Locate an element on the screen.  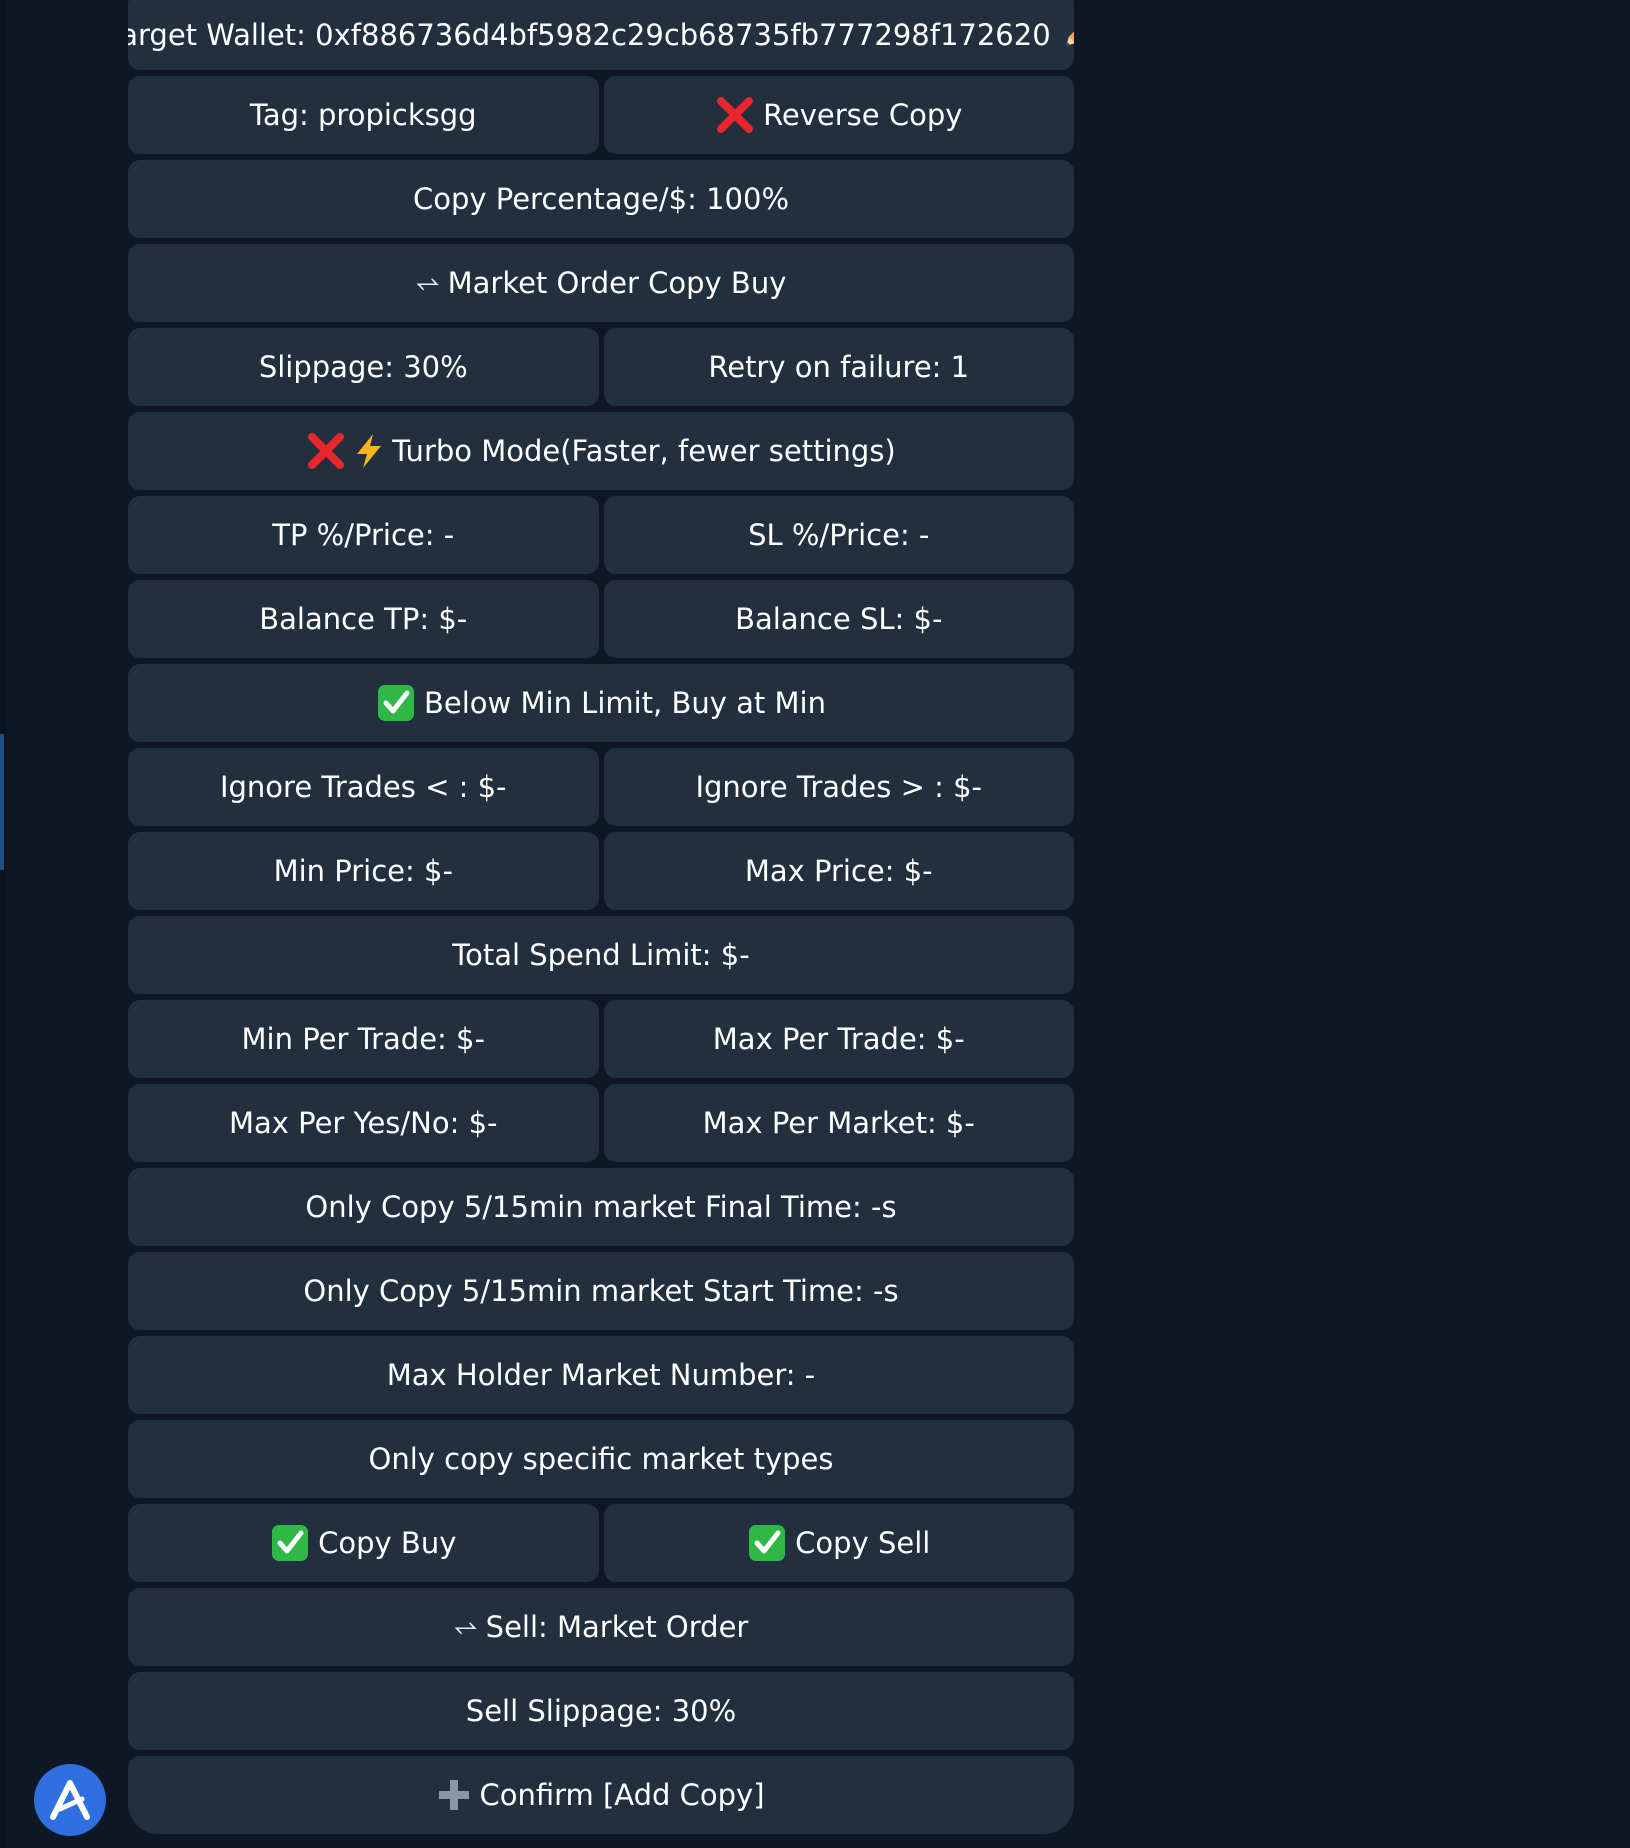
min-per-trade-button: Min Per Trade: $- is located at coordinates (363, 1039).